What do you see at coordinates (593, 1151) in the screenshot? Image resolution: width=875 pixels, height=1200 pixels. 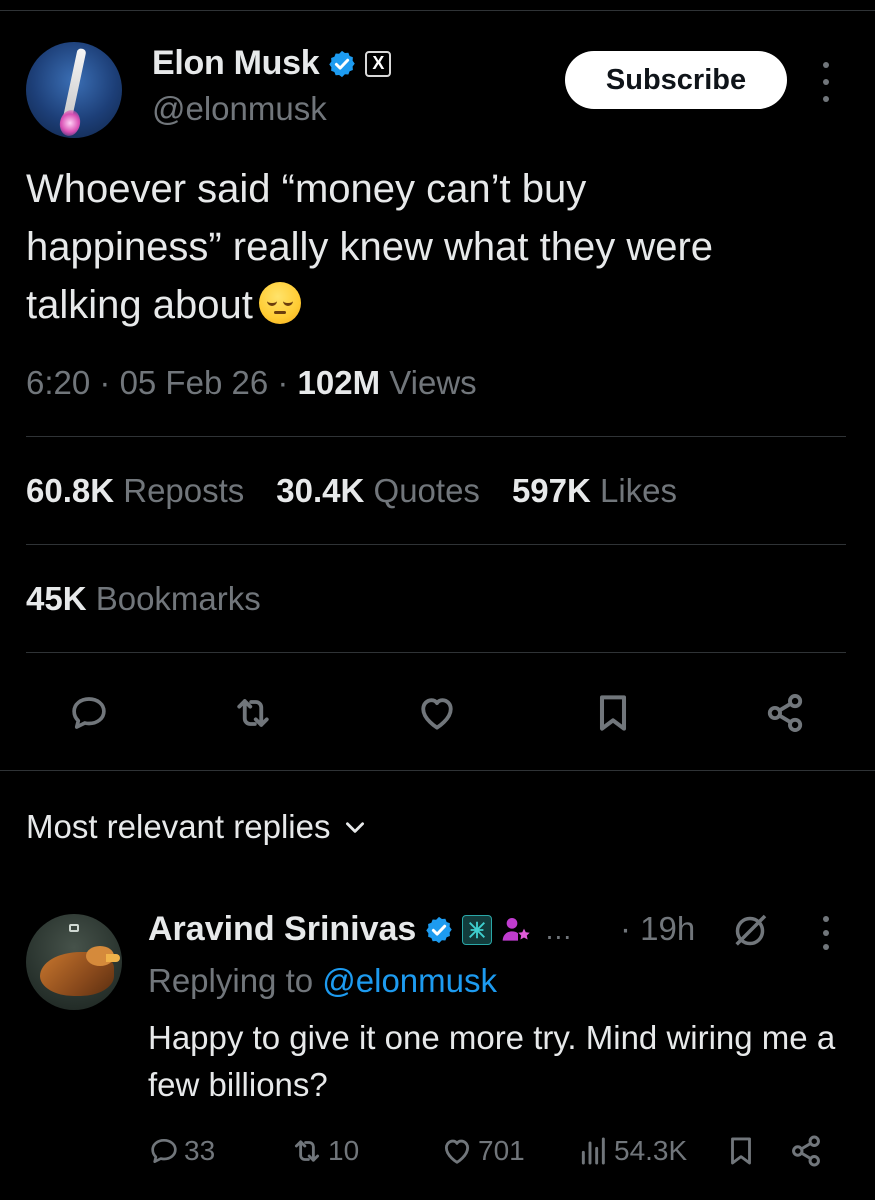 I see `views-chart-icon` at bounding box center [593, 1151].